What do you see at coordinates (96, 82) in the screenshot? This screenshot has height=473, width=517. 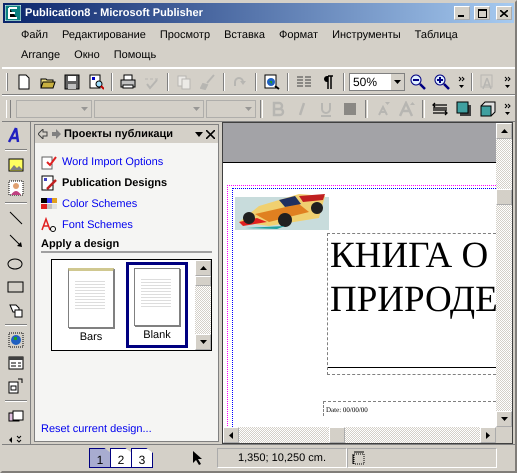 I see `page-magnifier-icon` at bounding box center [96, 82].